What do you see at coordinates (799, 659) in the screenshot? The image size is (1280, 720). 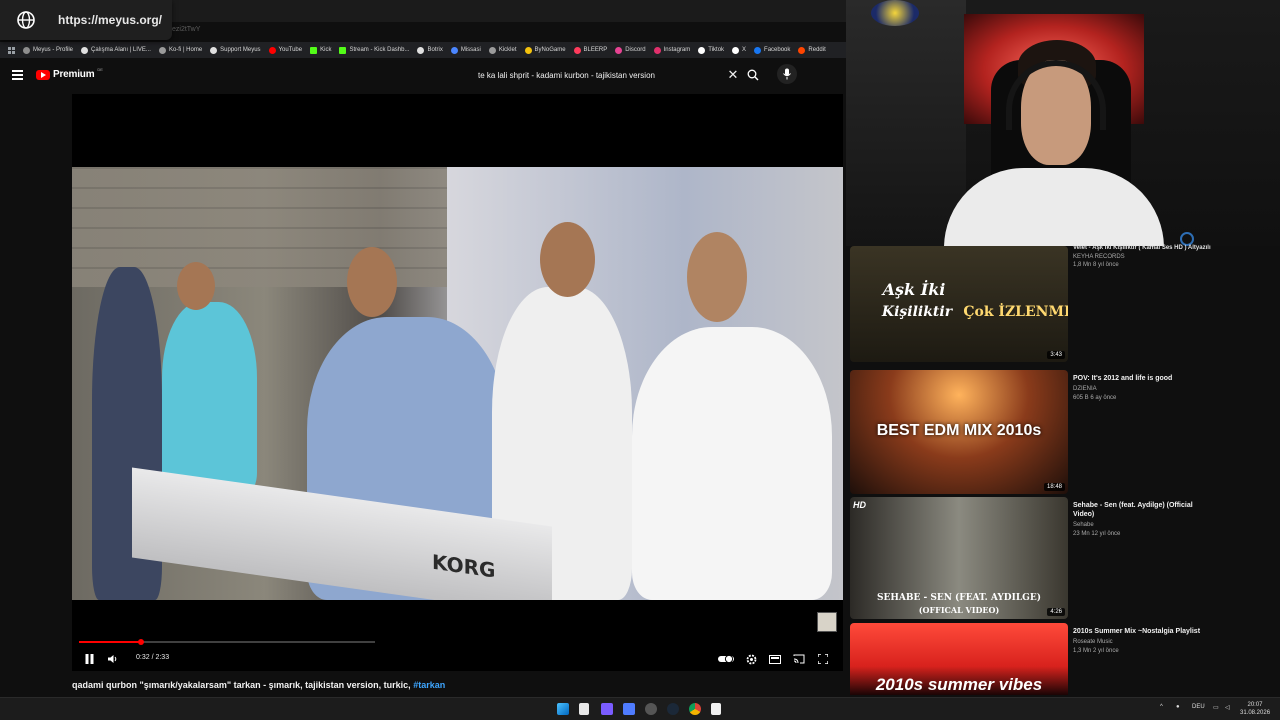 I see `cast-button` at bounding box center [799, 659].